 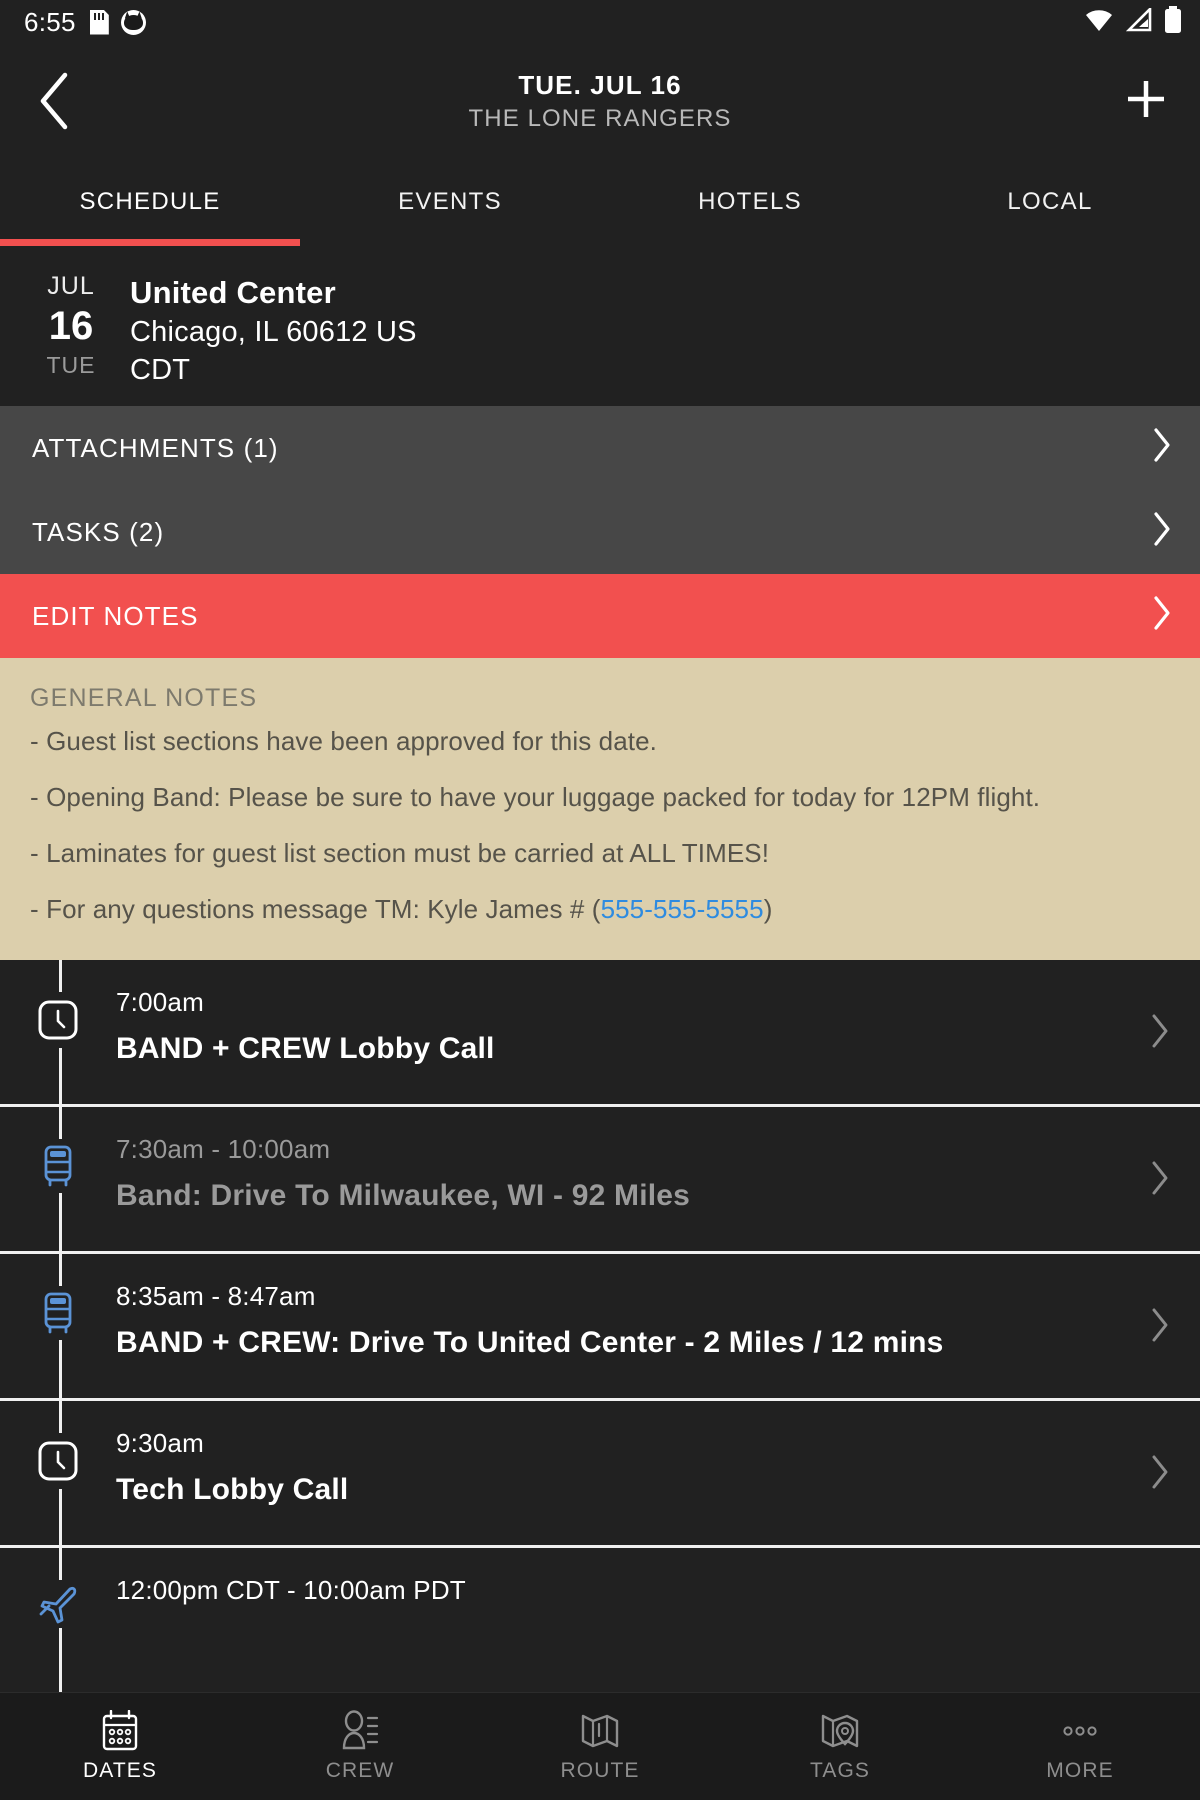 I want to click on attachments-row: ATTACHMENTS (1), so click(x=600, y=448).